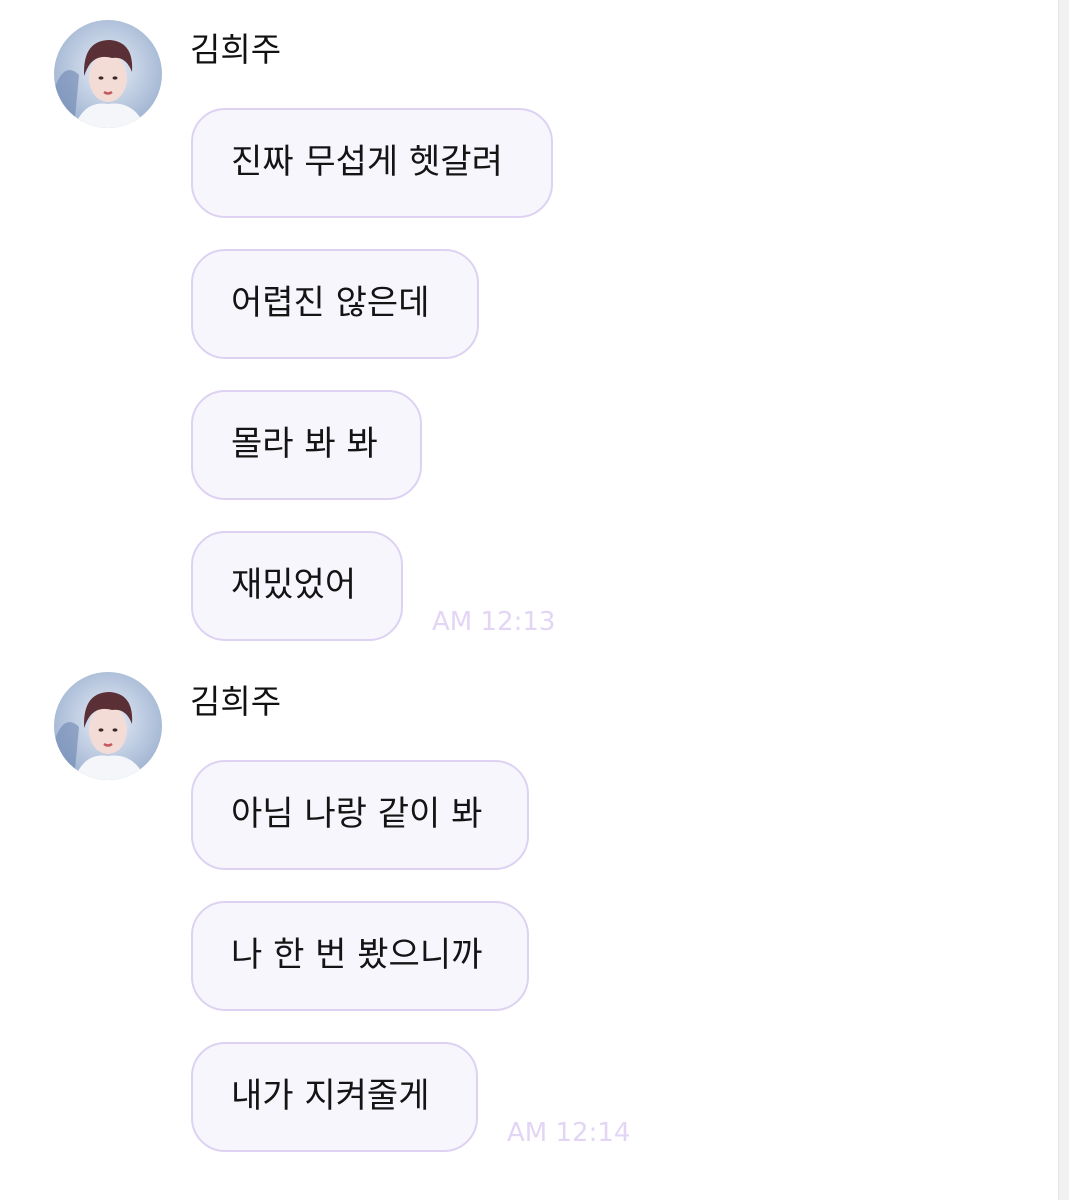  I want to click on message-bubble: 어렵진 않은데, so click(335, 304).